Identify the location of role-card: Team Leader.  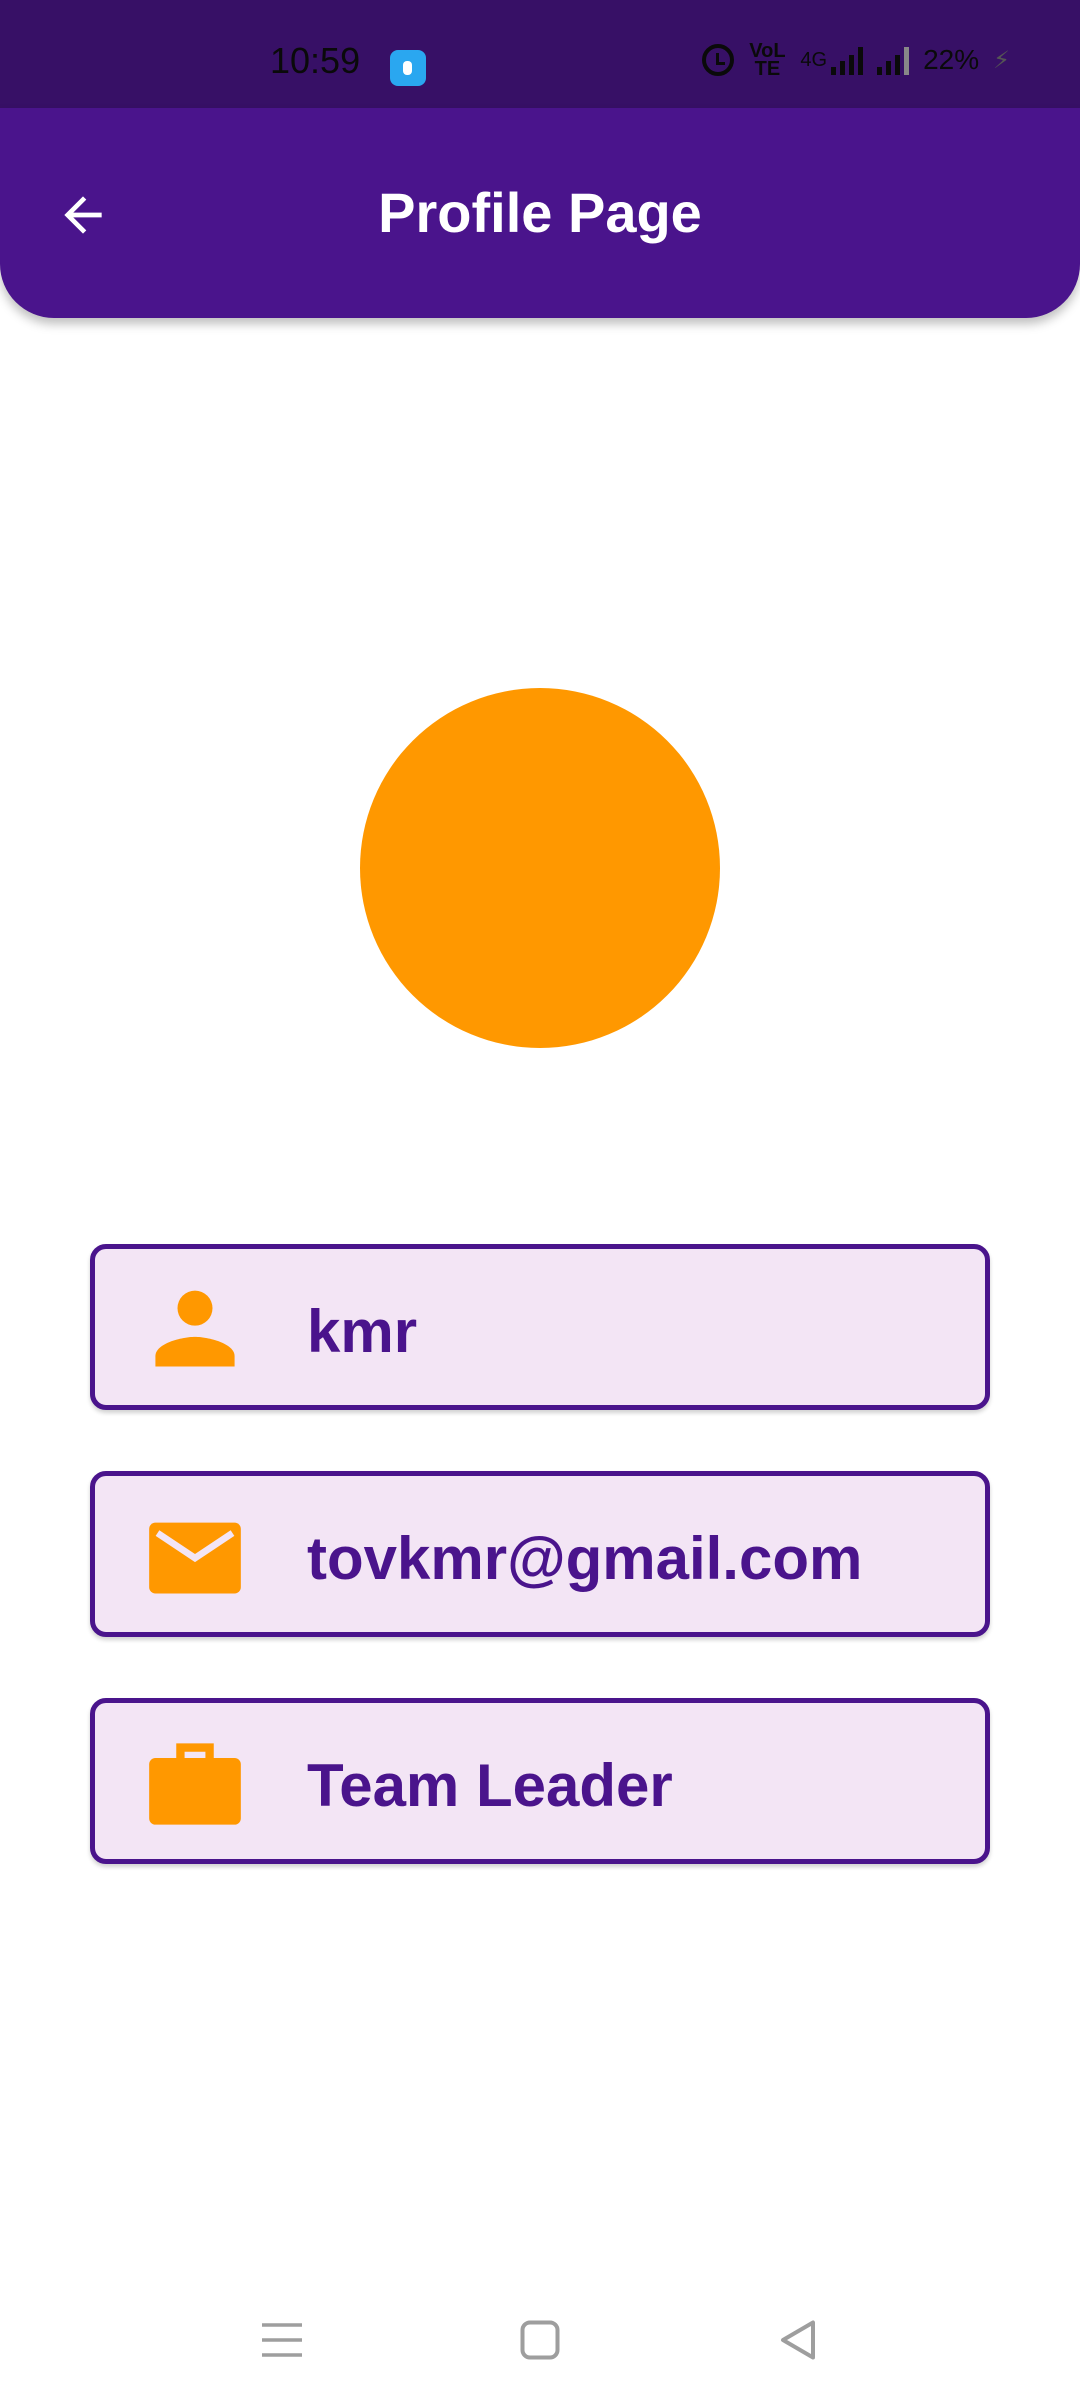
(540, 1781).